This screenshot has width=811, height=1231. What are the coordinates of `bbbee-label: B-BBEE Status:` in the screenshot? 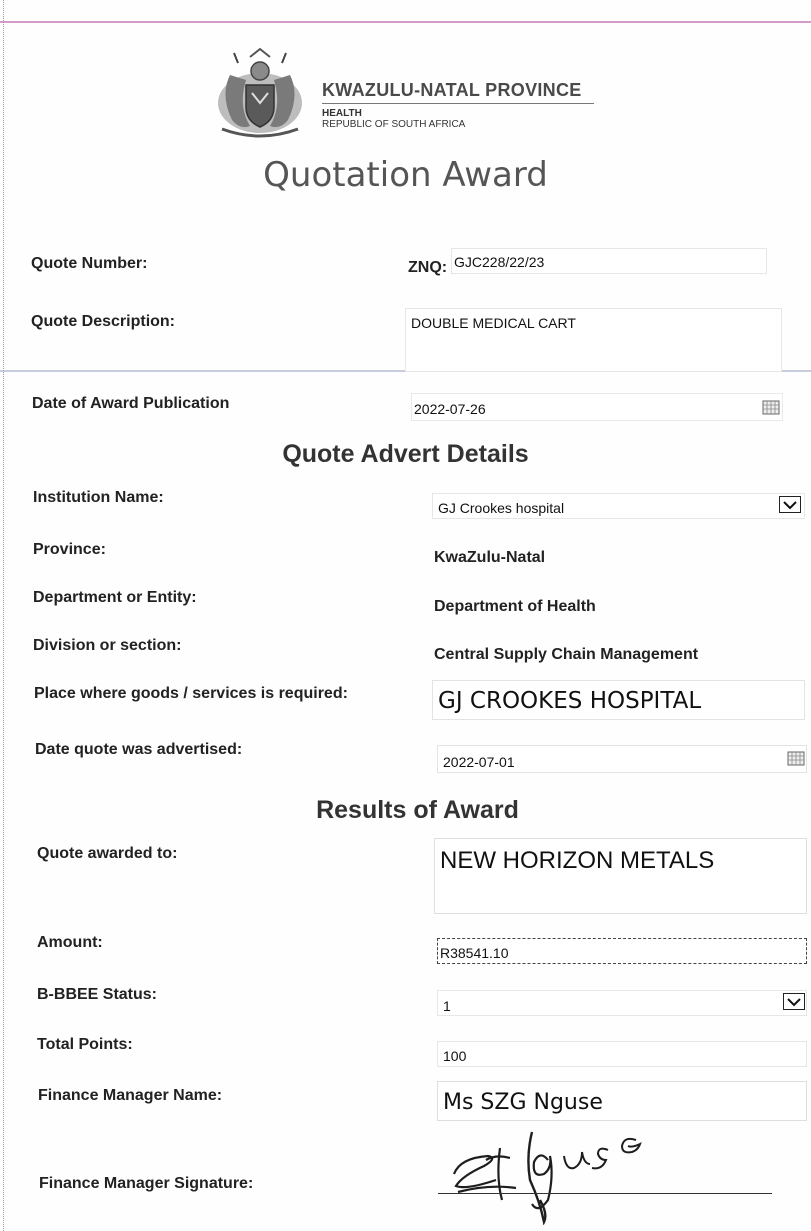 It's located at (97, 994).